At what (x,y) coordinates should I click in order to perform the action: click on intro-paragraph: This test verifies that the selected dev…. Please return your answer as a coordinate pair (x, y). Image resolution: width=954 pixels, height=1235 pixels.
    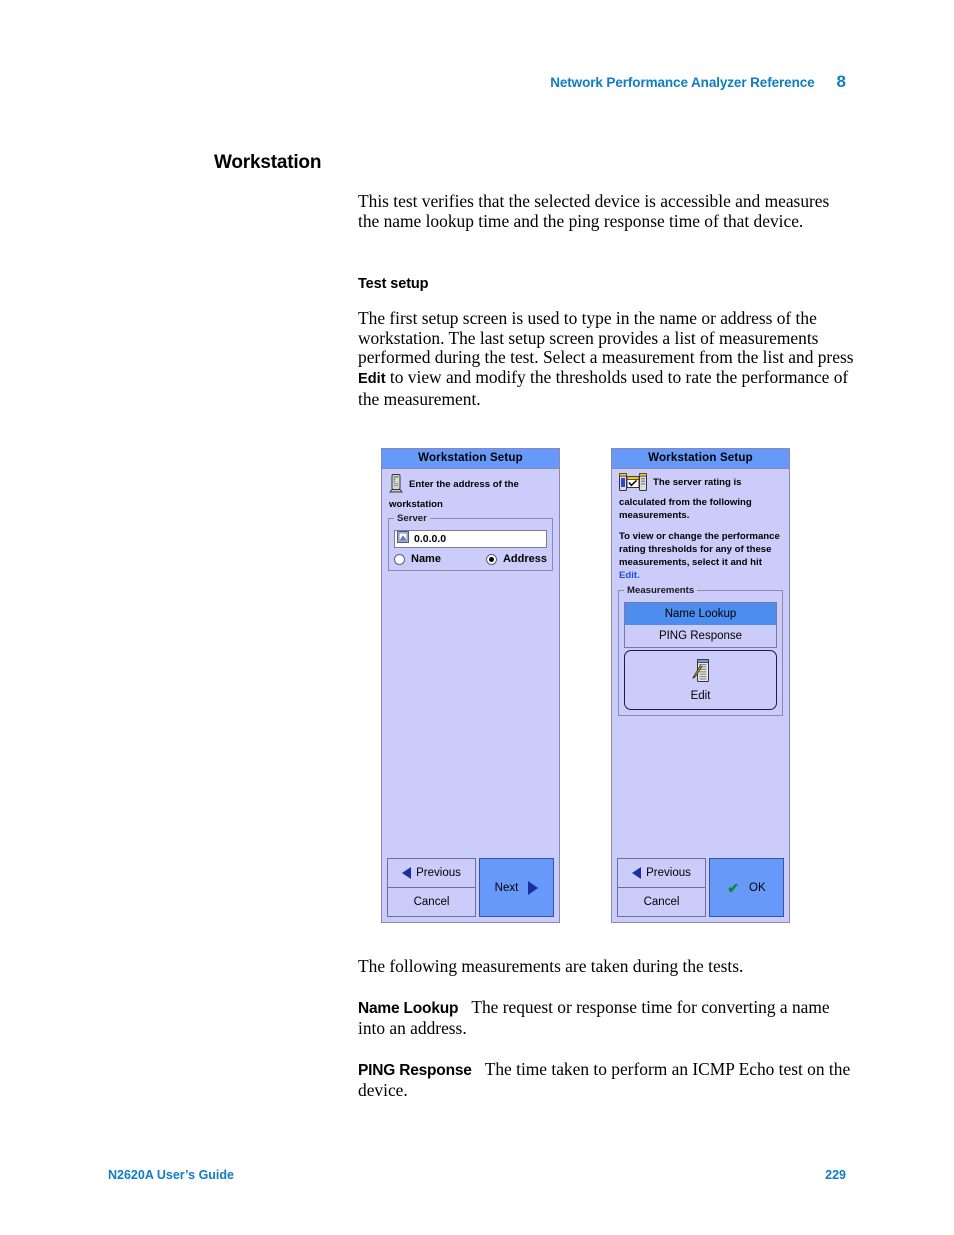
    Looking at the image, I should click on (606, 211).